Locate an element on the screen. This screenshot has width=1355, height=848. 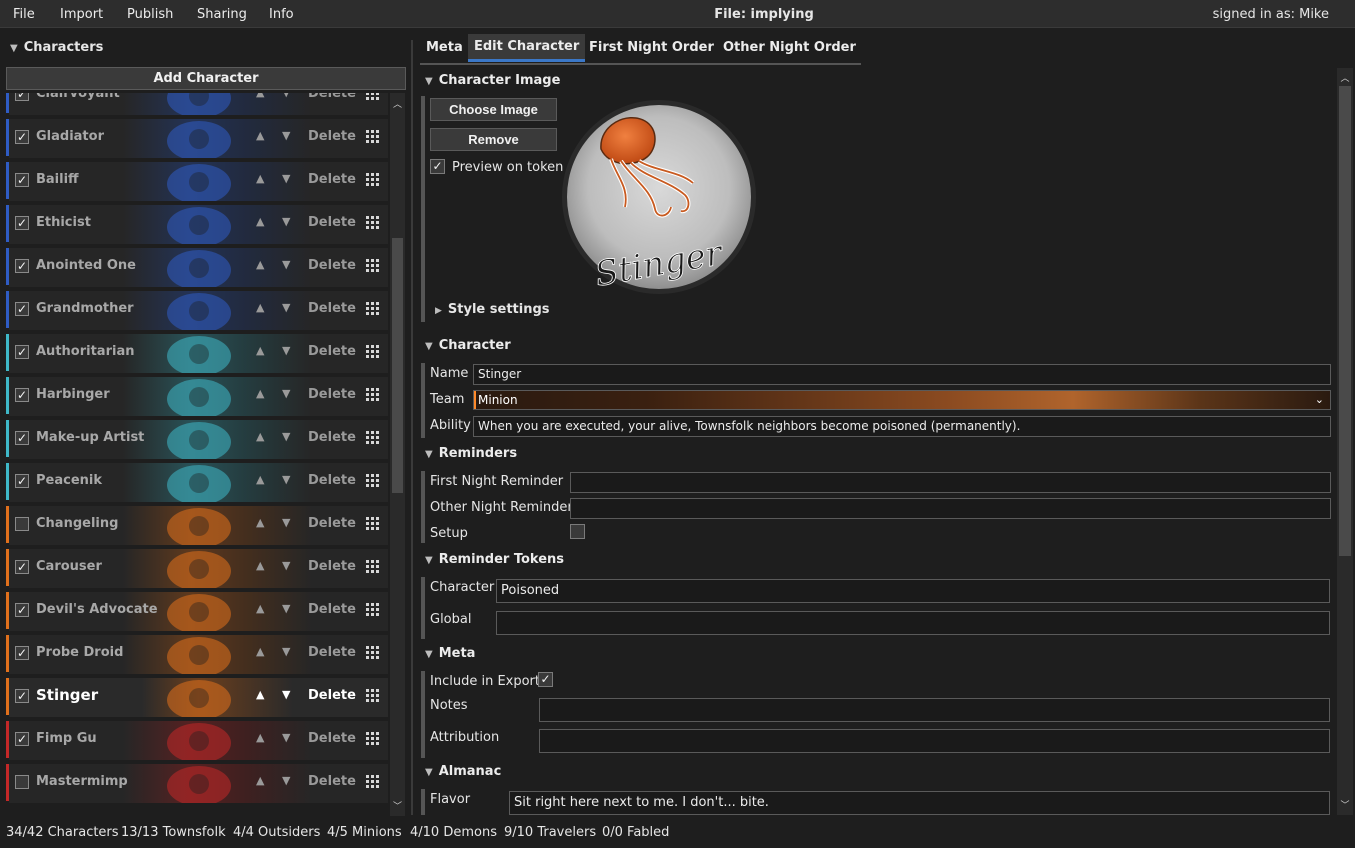
other-night-reminder-input is located at coordinates (950, 508).